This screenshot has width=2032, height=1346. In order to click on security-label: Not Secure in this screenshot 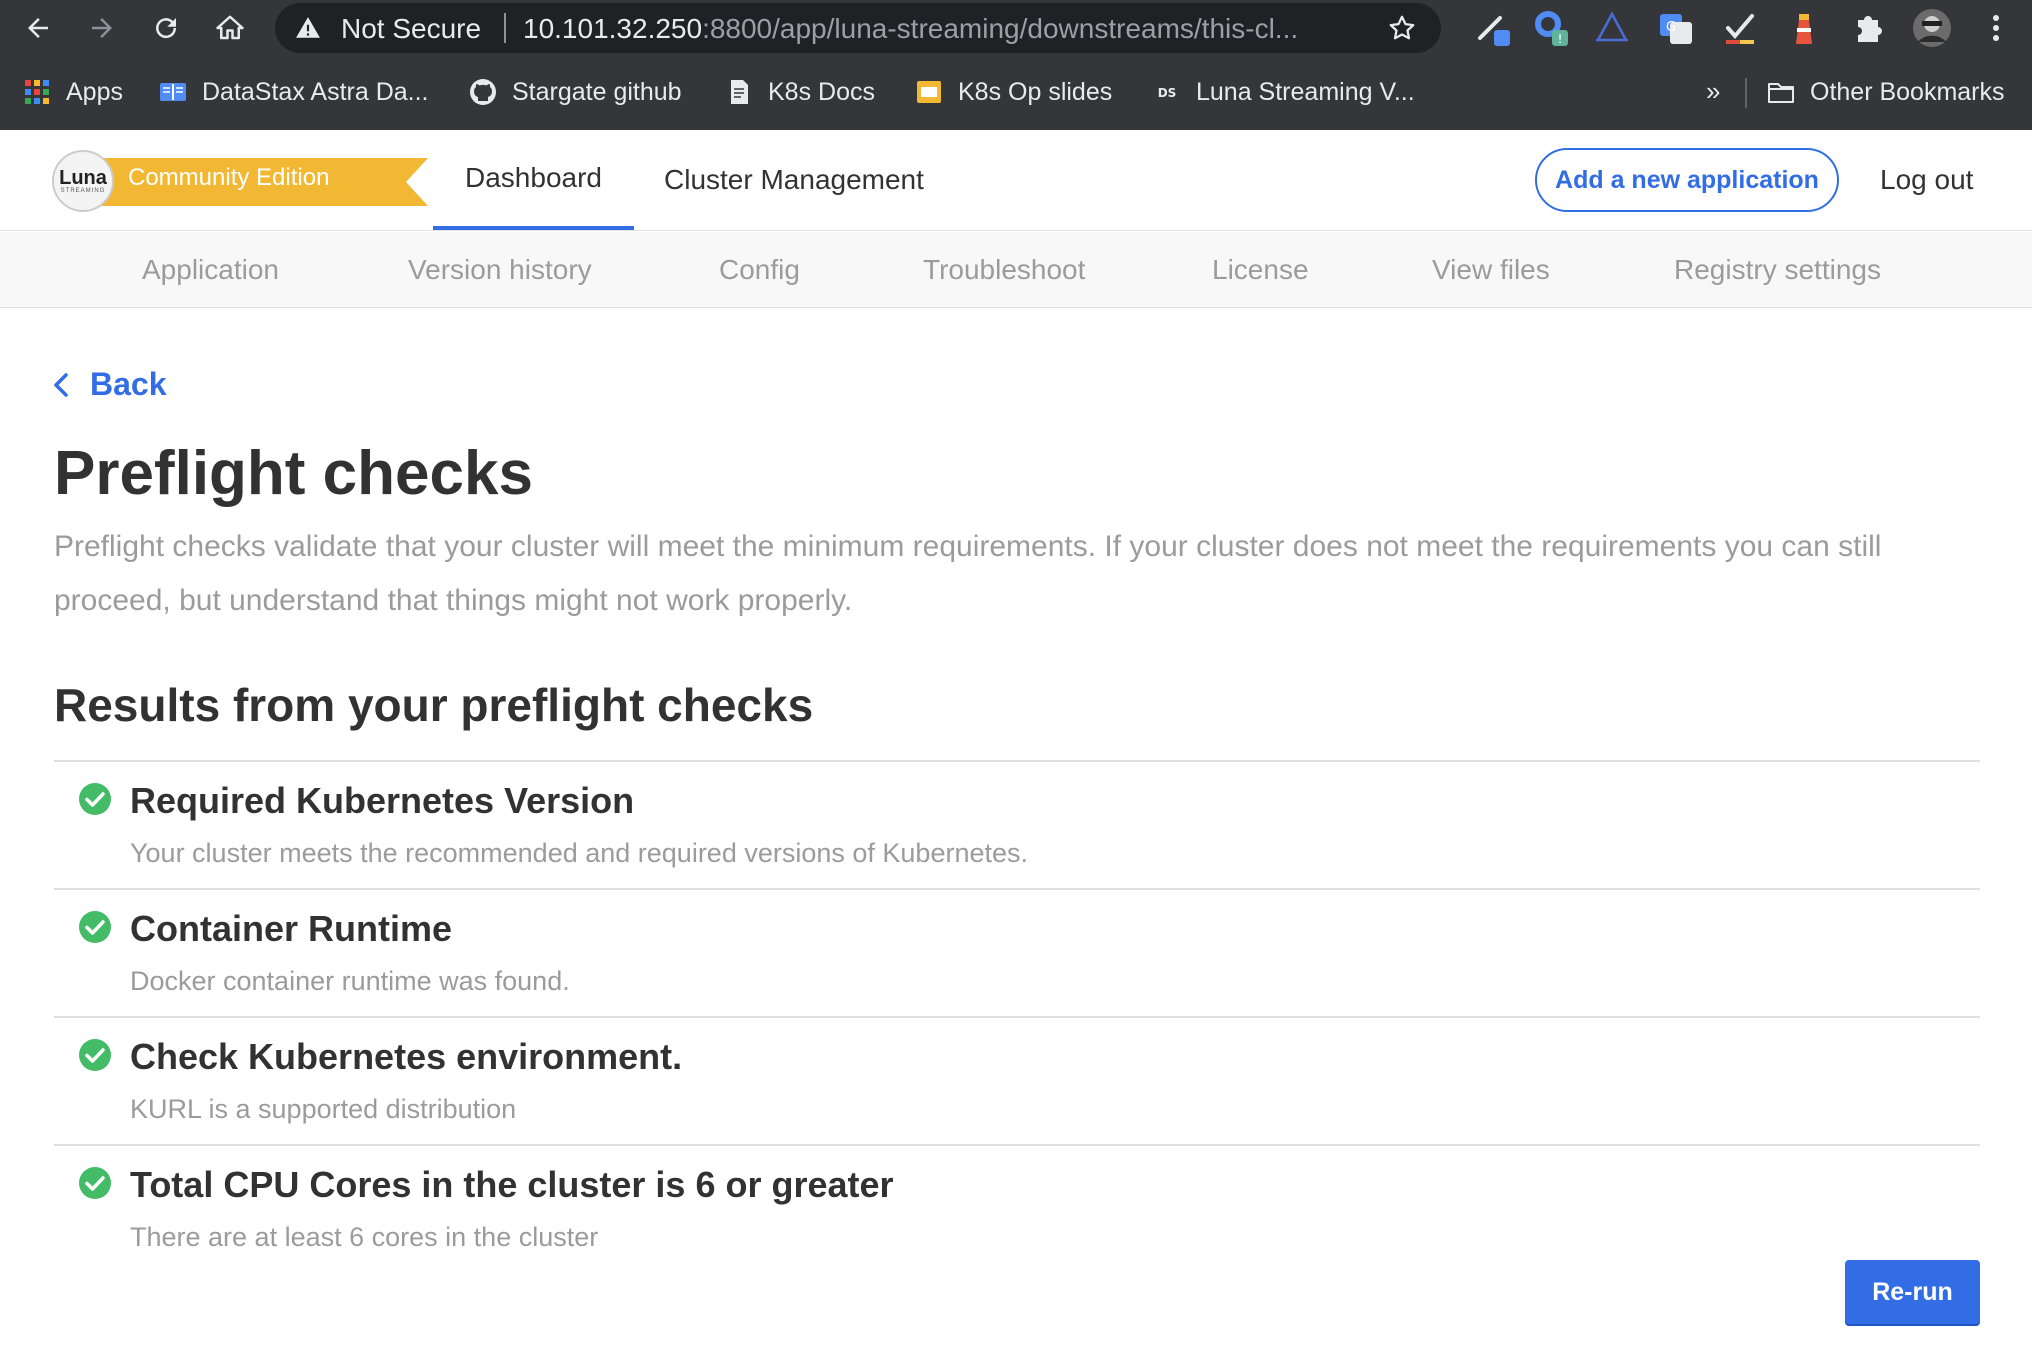, I will do `click(411, 29)`.